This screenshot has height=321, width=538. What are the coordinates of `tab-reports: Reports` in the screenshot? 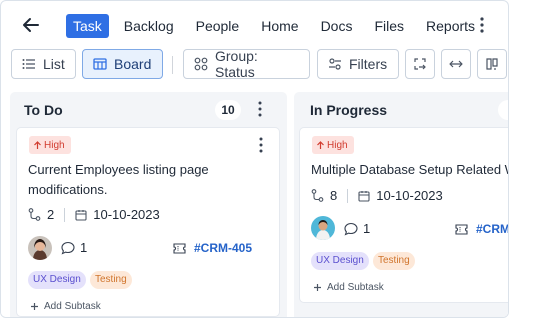 It's located at (450, 26).